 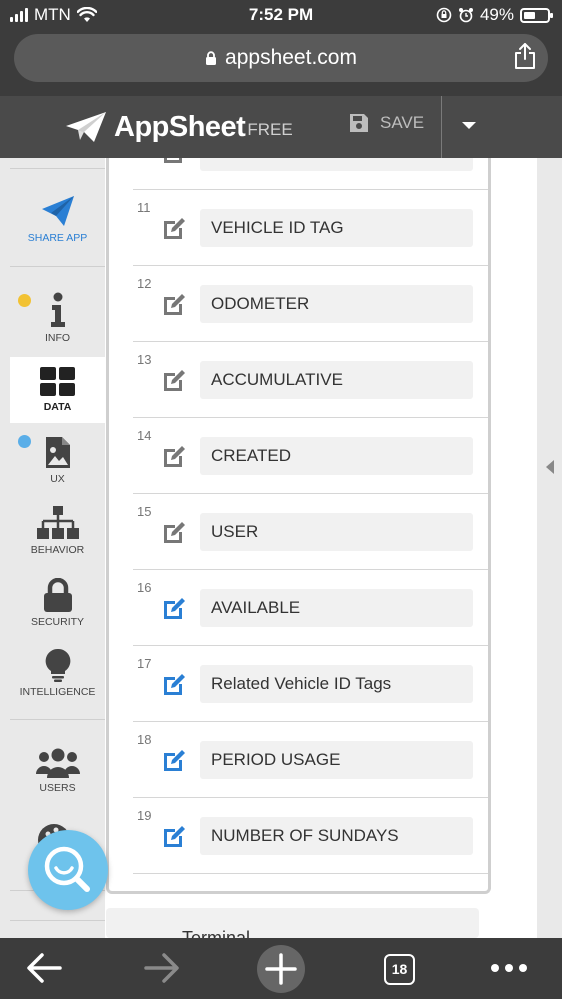 I want to click on row-number: 19, so click(x=144, y=815).